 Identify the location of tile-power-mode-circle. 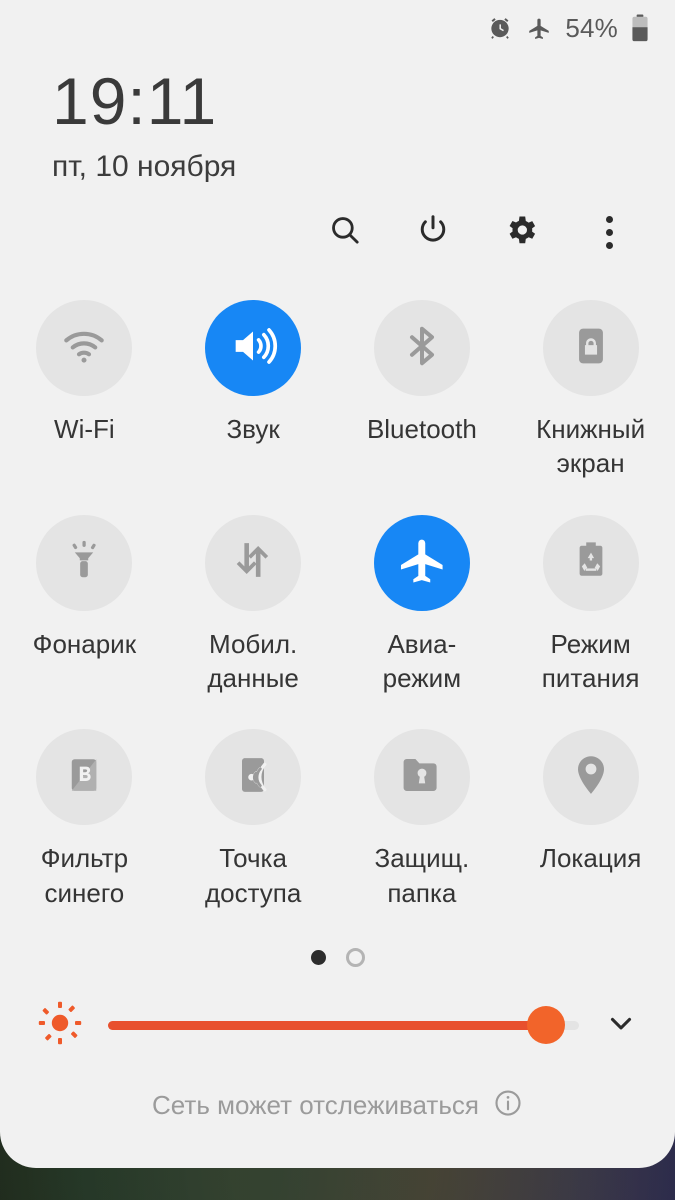
(590, 562).